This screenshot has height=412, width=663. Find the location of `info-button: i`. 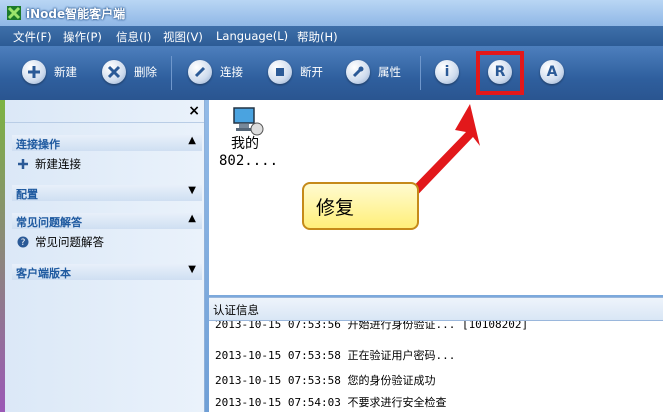

info-button: i is located at coordinates (447, 72).